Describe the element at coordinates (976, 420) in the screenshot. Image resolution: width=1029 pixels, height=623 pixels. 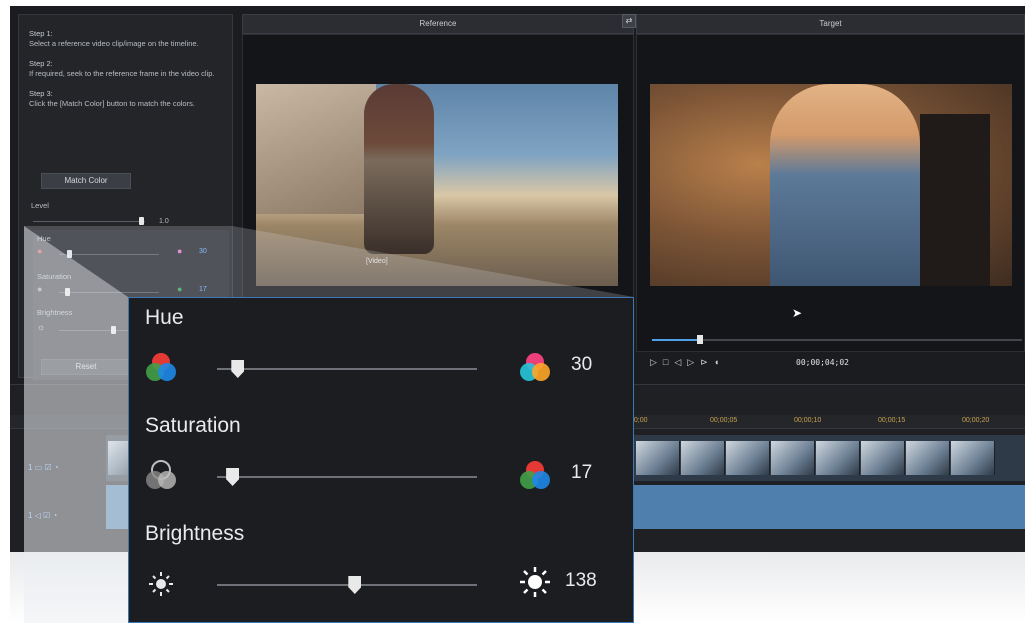
I see `ruler-tick-4: 00;00;20` at that location.